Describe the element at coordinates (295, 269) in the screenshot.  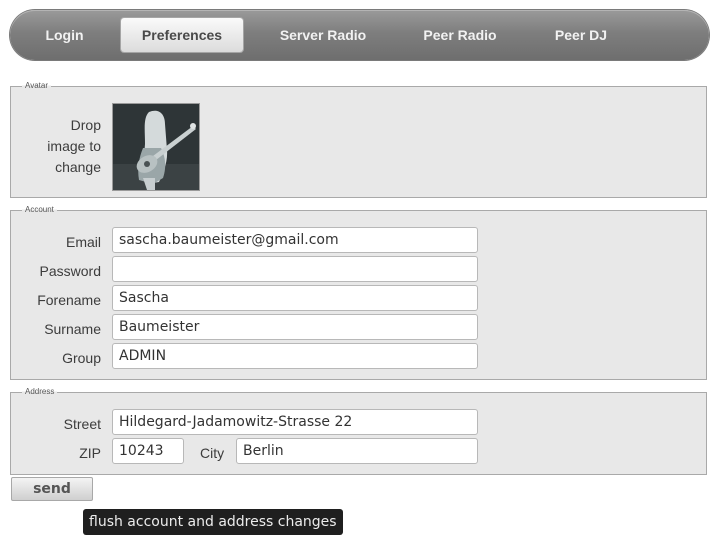
I see `password-field` at that location.